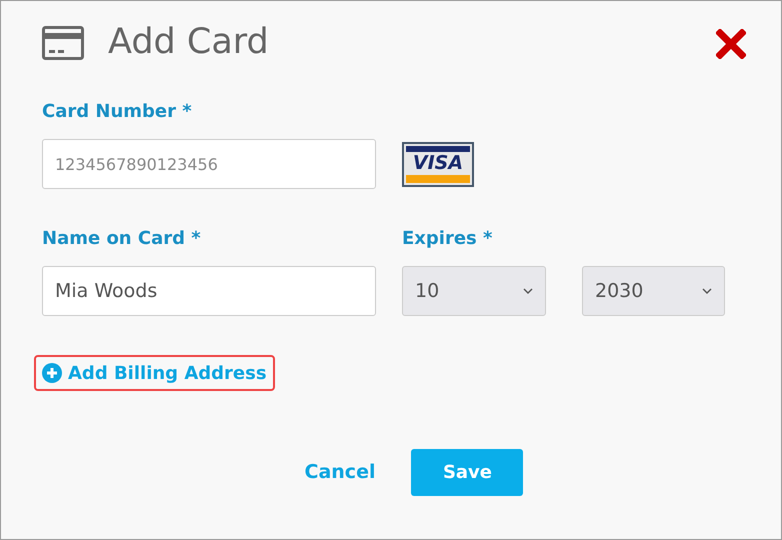  Describe the element at coordinates (63, 43) in the screenshot. I see `credit-card-icon` at that location.